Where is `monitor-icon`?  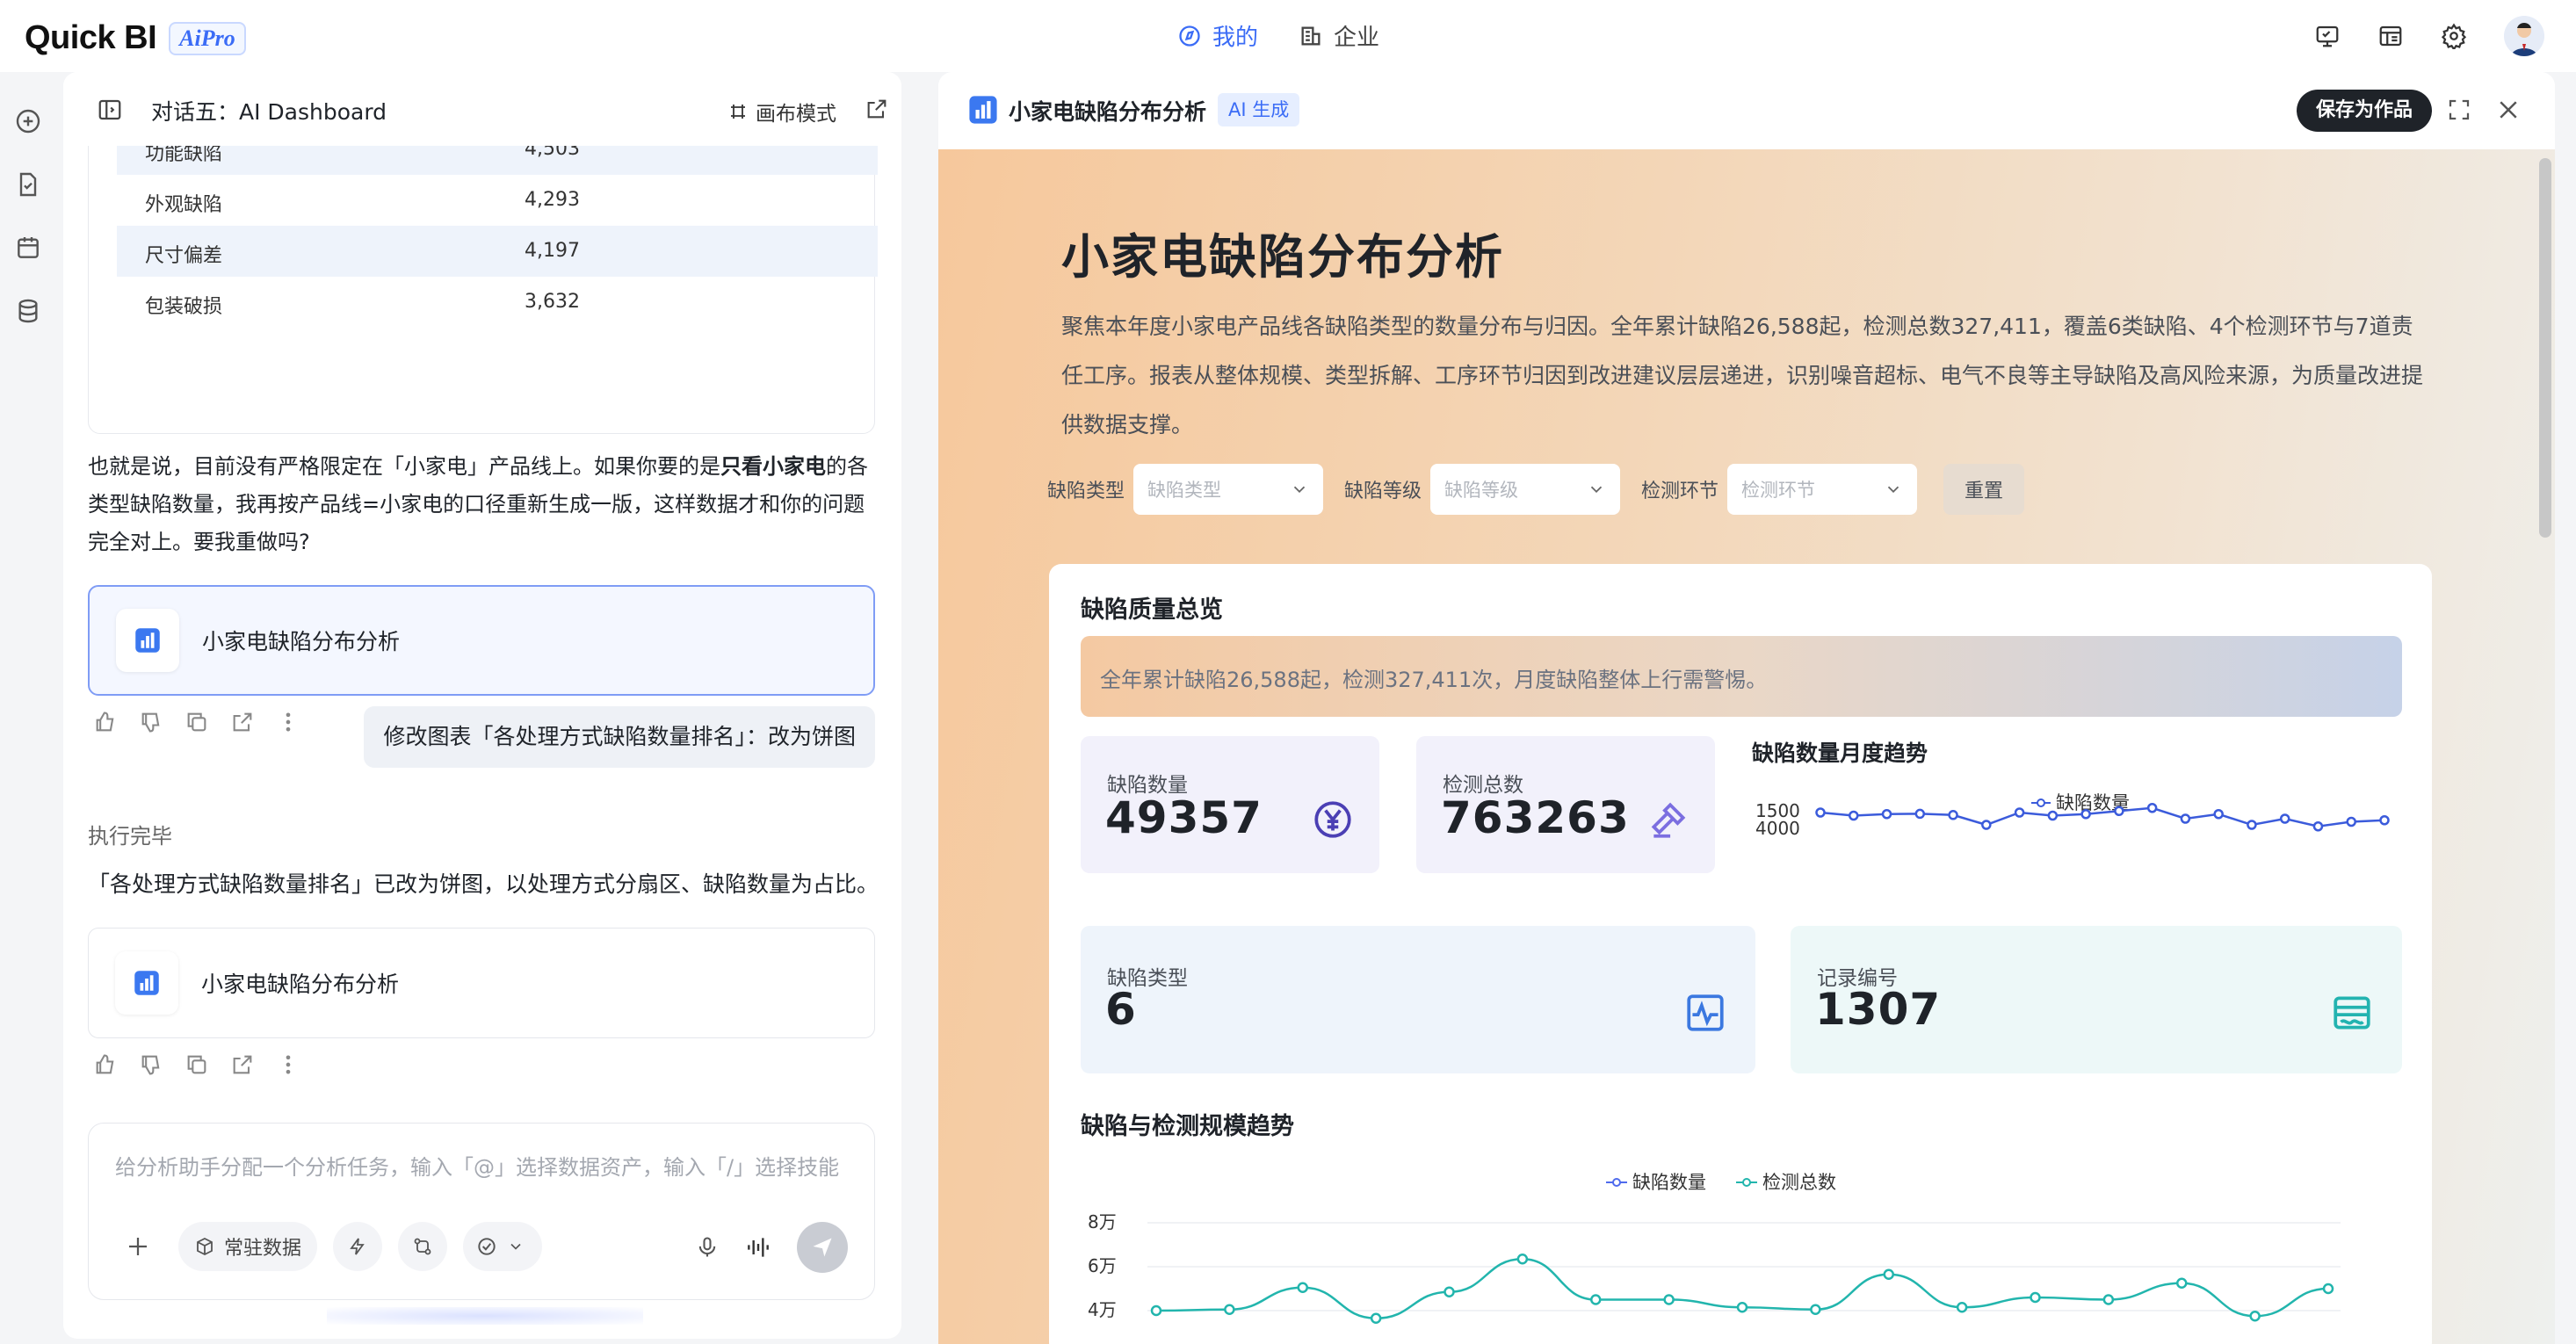
monitor-icon is located at coordinates (2327, 36).